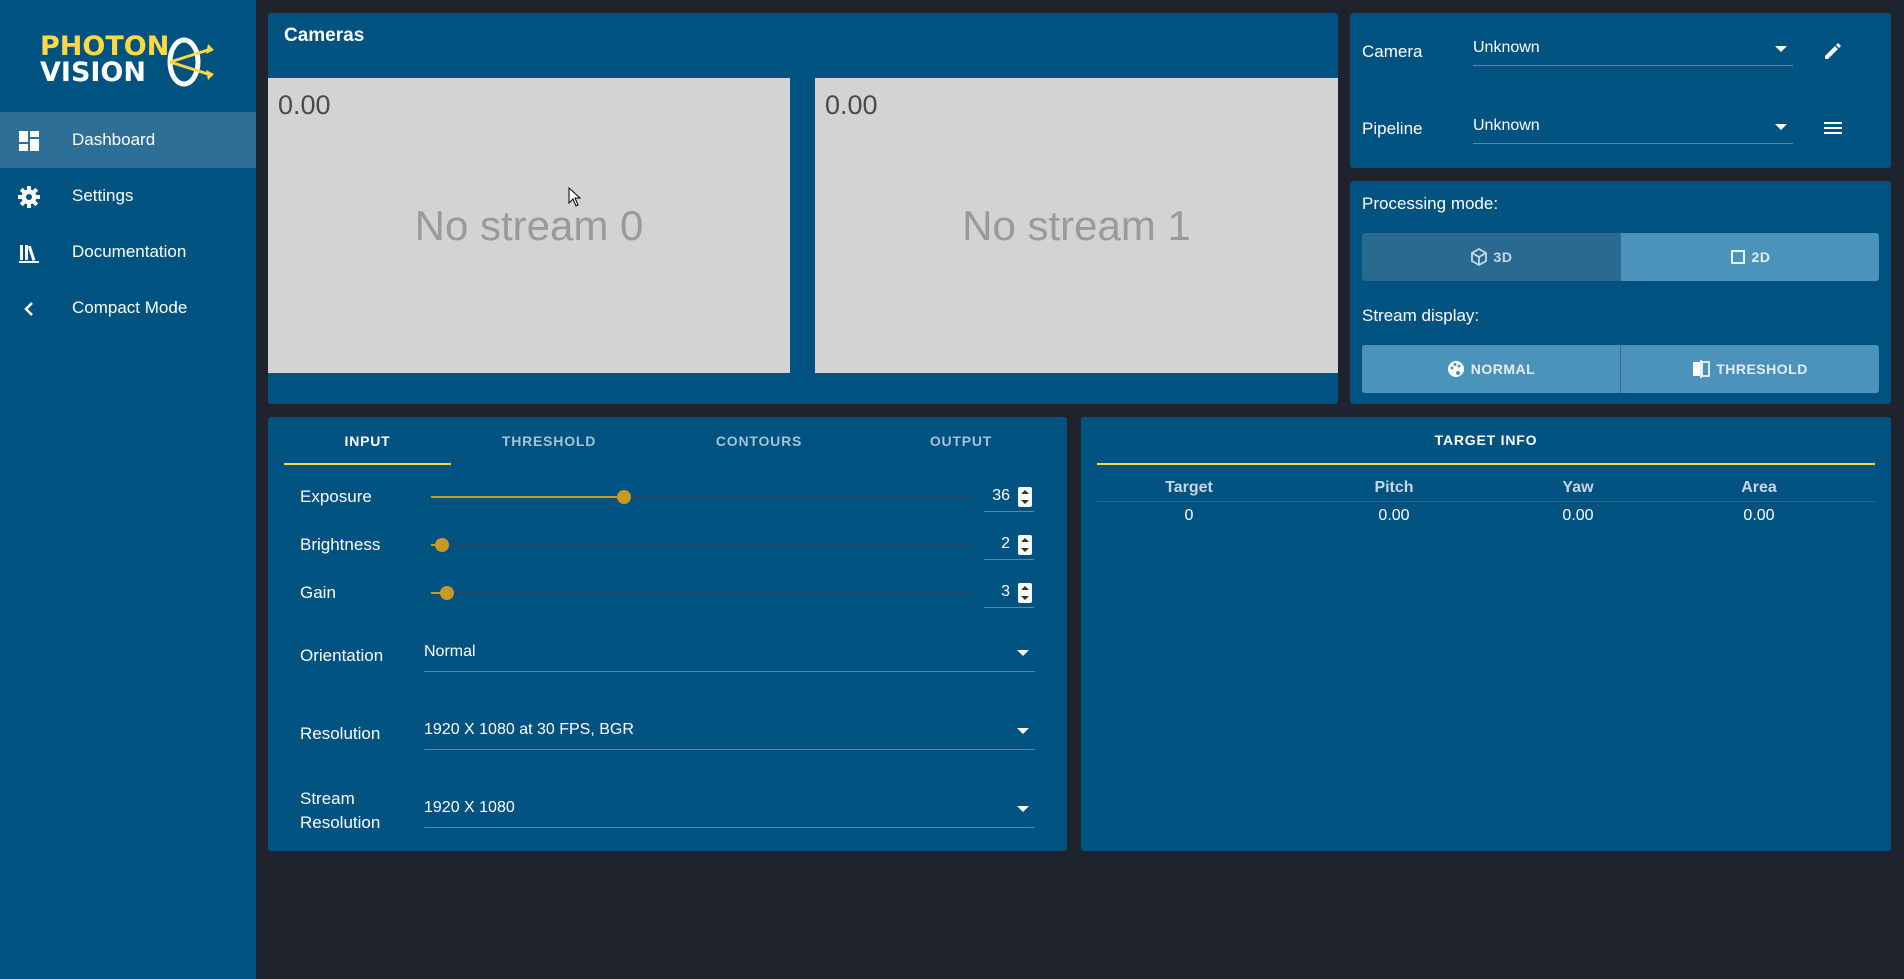 This screenshot has height=979, width=1904. I want to click on palette-icon, so click(1455, 369).